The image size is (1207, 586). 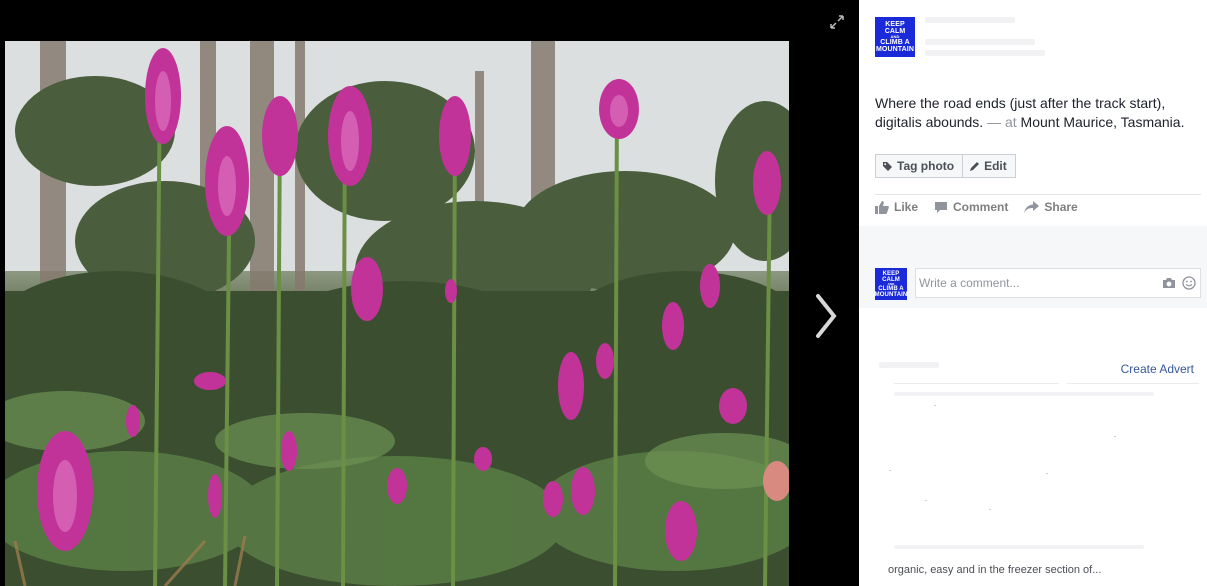 What do you see at coordinates (837, 22) in the screenshot?
I see `expand-icon` at bounding box center [837, 22].